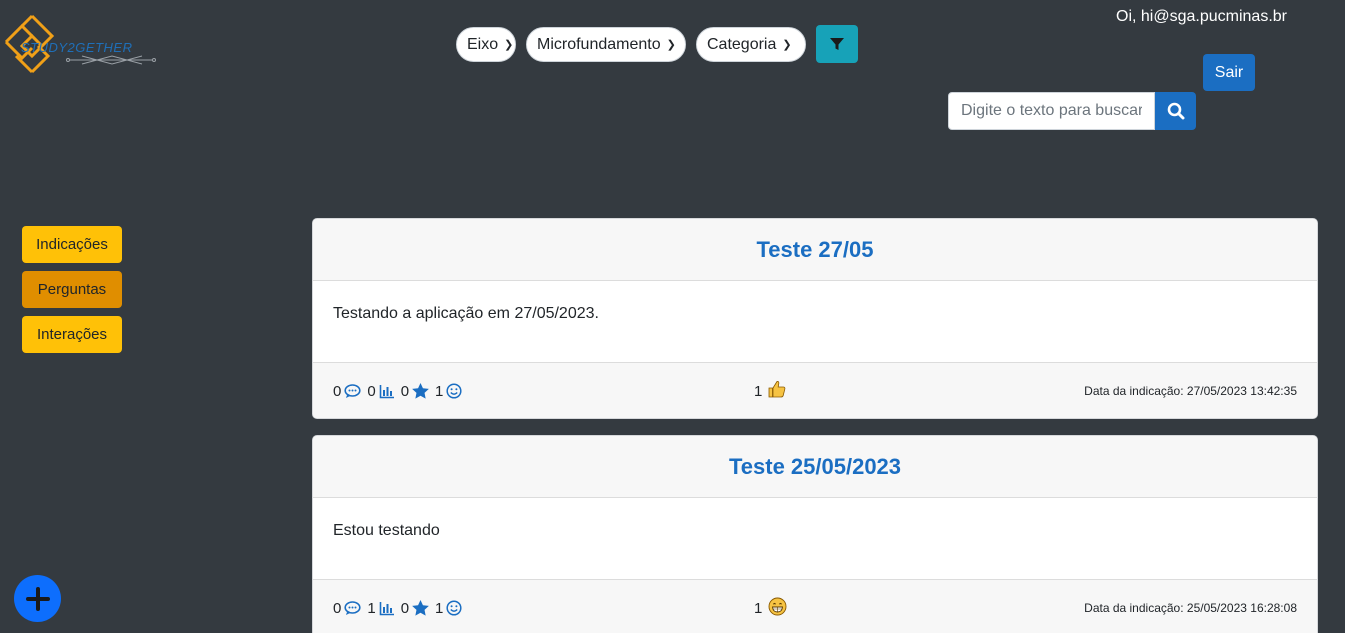  What do you see at coordinates (1051, 111) in the screenshot?
I see `search-input` at bounding box center [1051, 111].